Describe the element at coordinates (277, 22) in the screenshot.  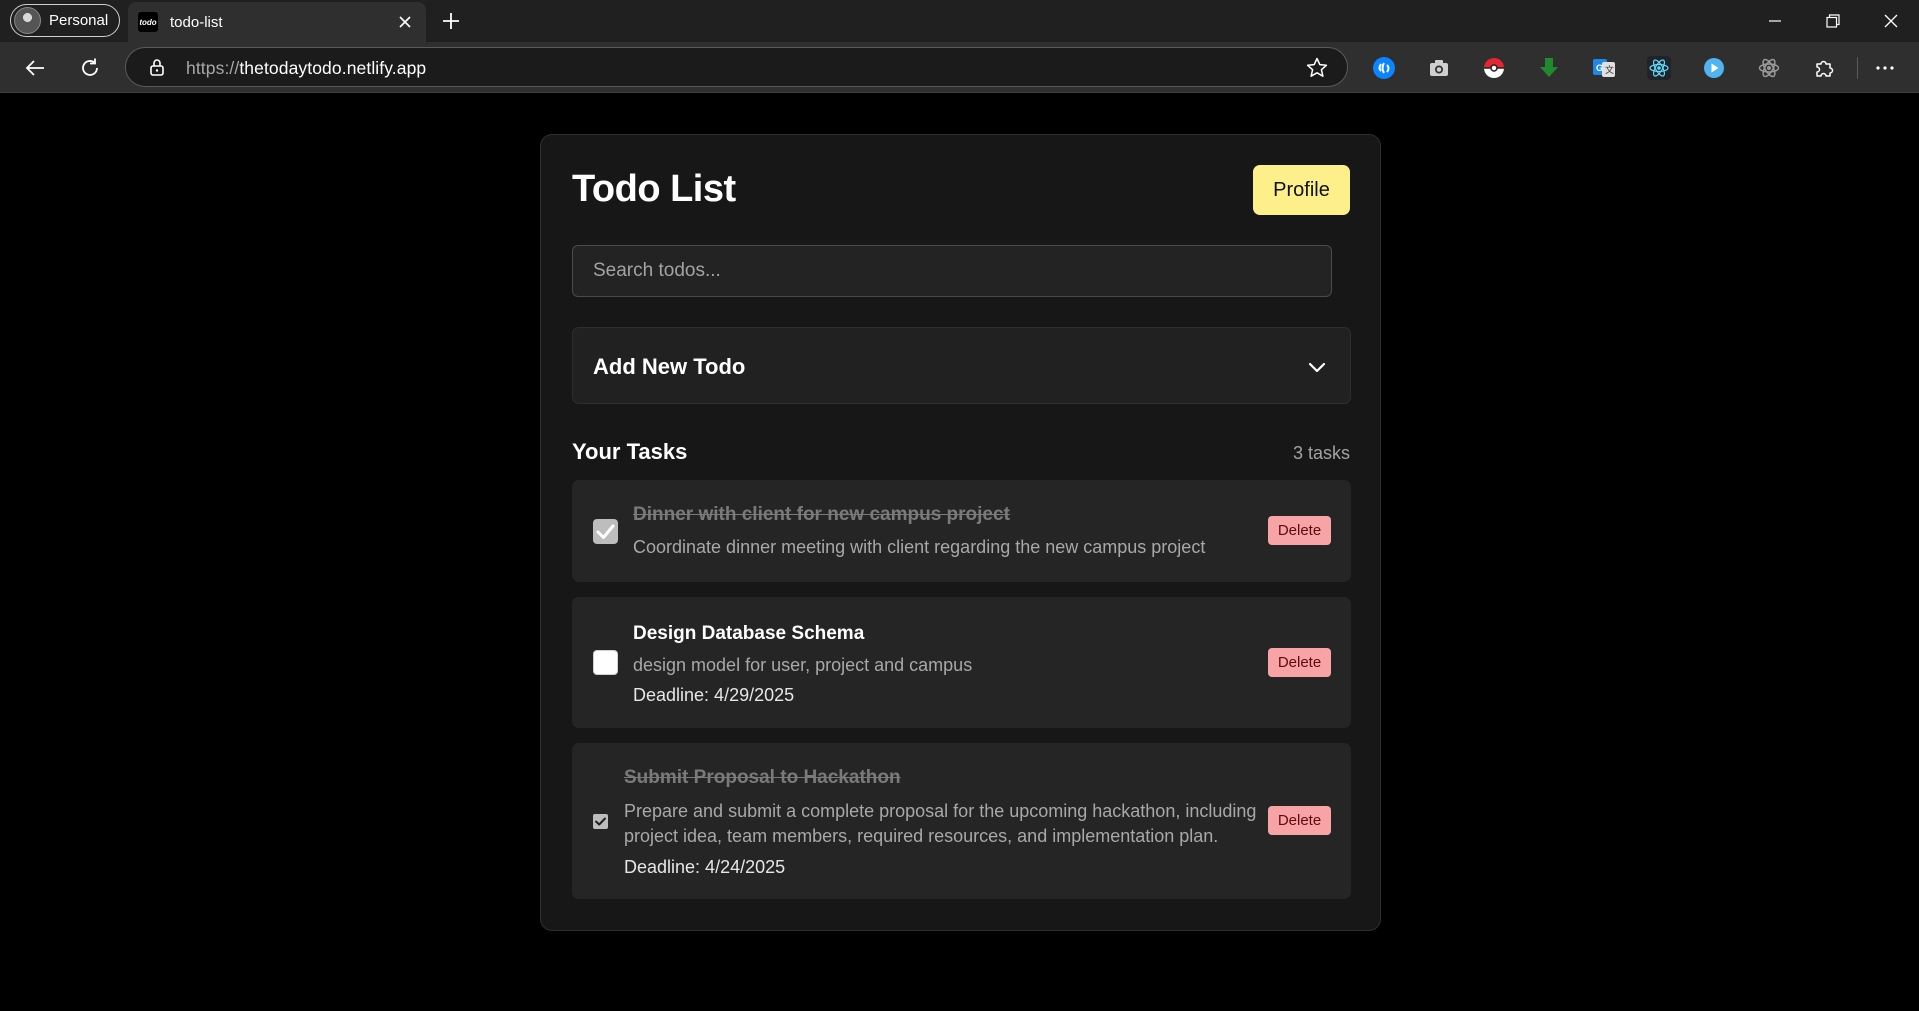
I see `browser-tab: todo todo-list` at that location.